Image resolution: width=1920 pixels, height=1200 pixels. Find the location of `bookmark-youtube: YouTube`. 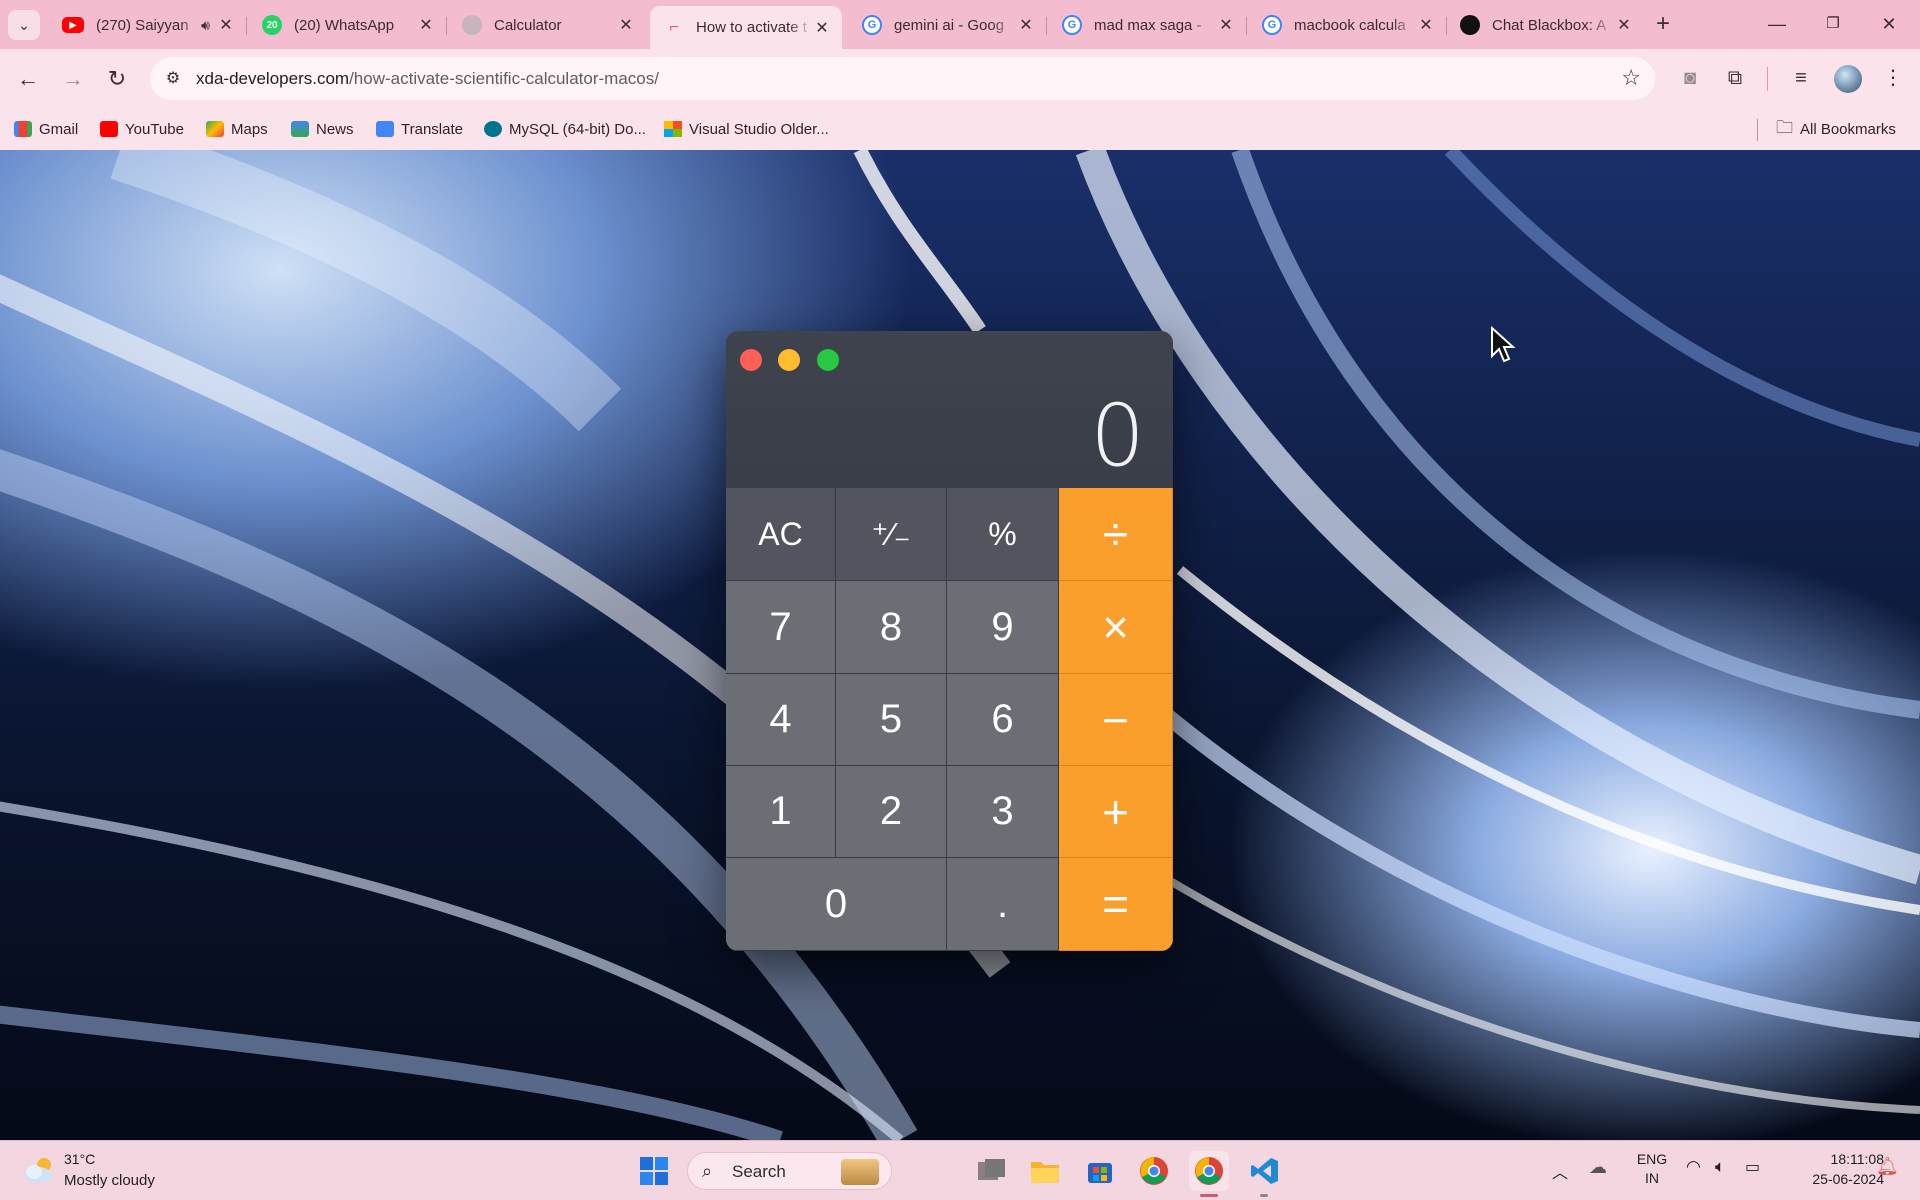

bookmark-youtube: YouTube is located at coordinates (142, 129).